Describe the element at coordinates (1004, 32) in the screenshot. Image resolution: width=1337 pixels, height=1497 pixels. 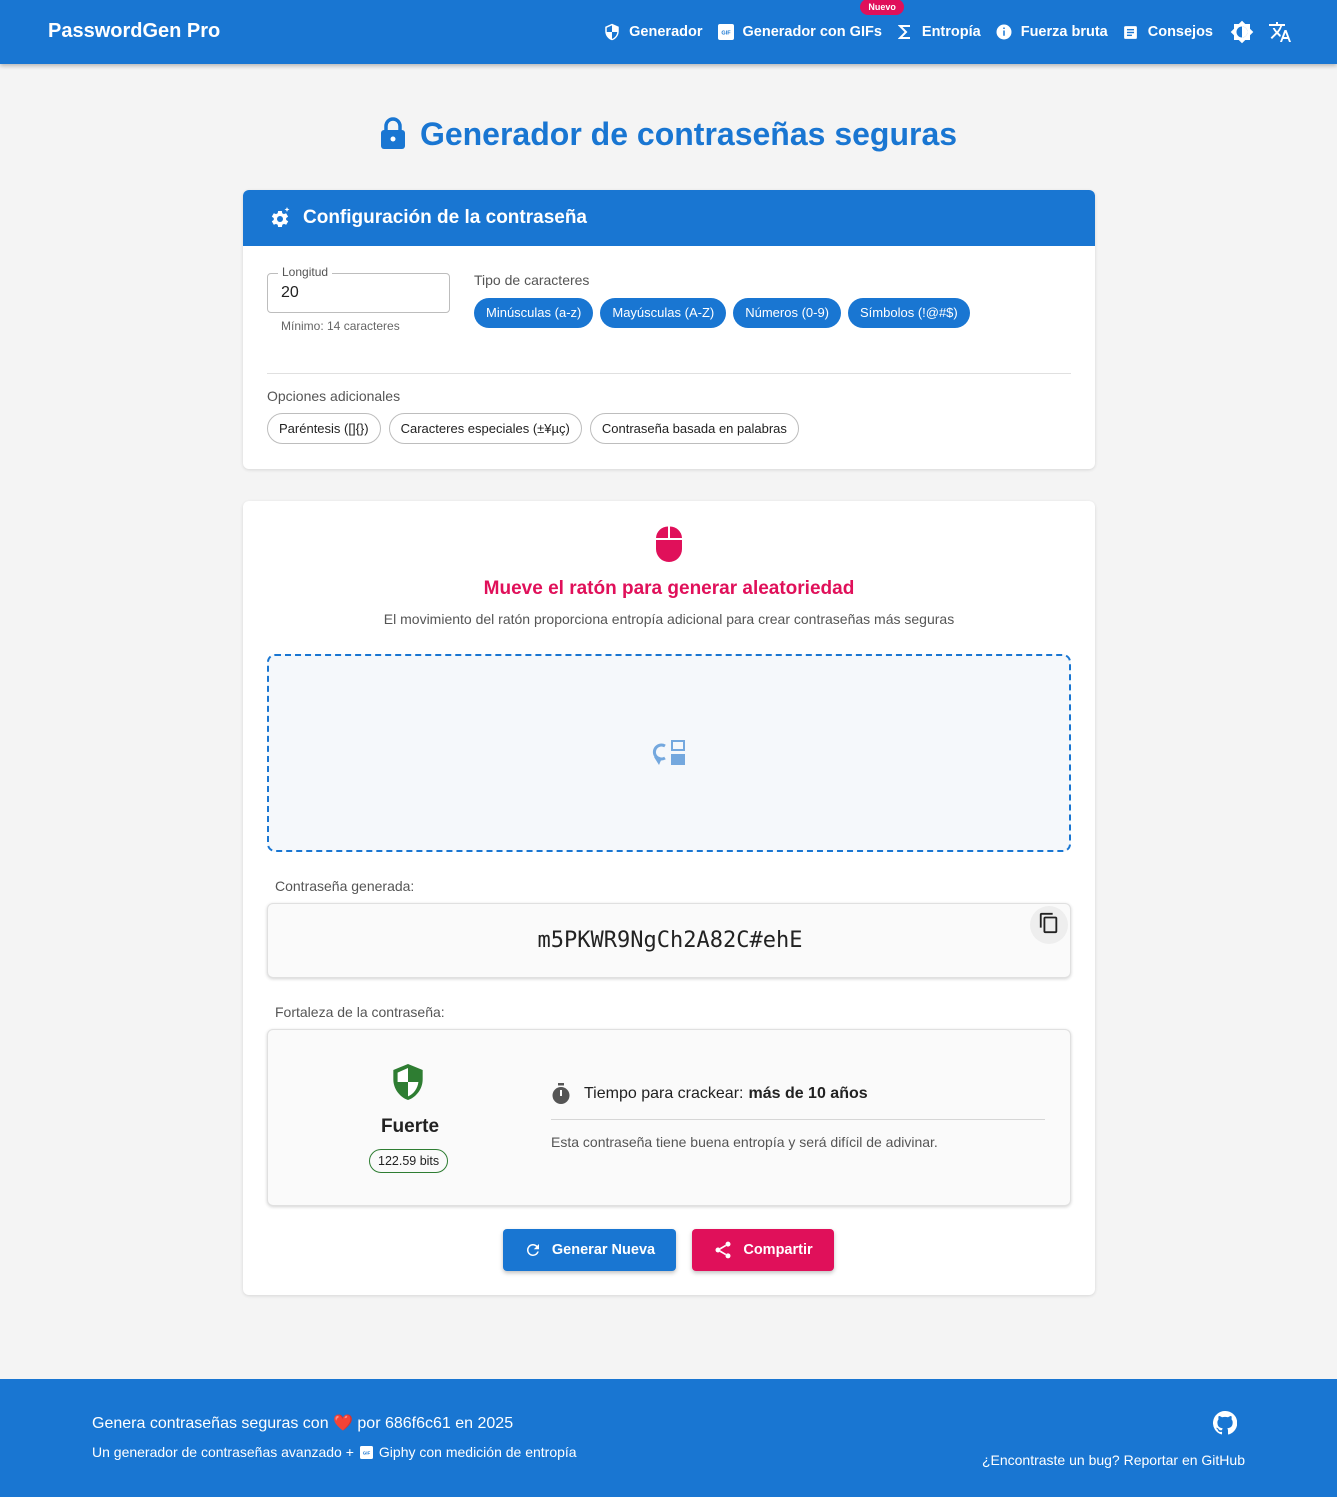
I see `info-icon` at that location.